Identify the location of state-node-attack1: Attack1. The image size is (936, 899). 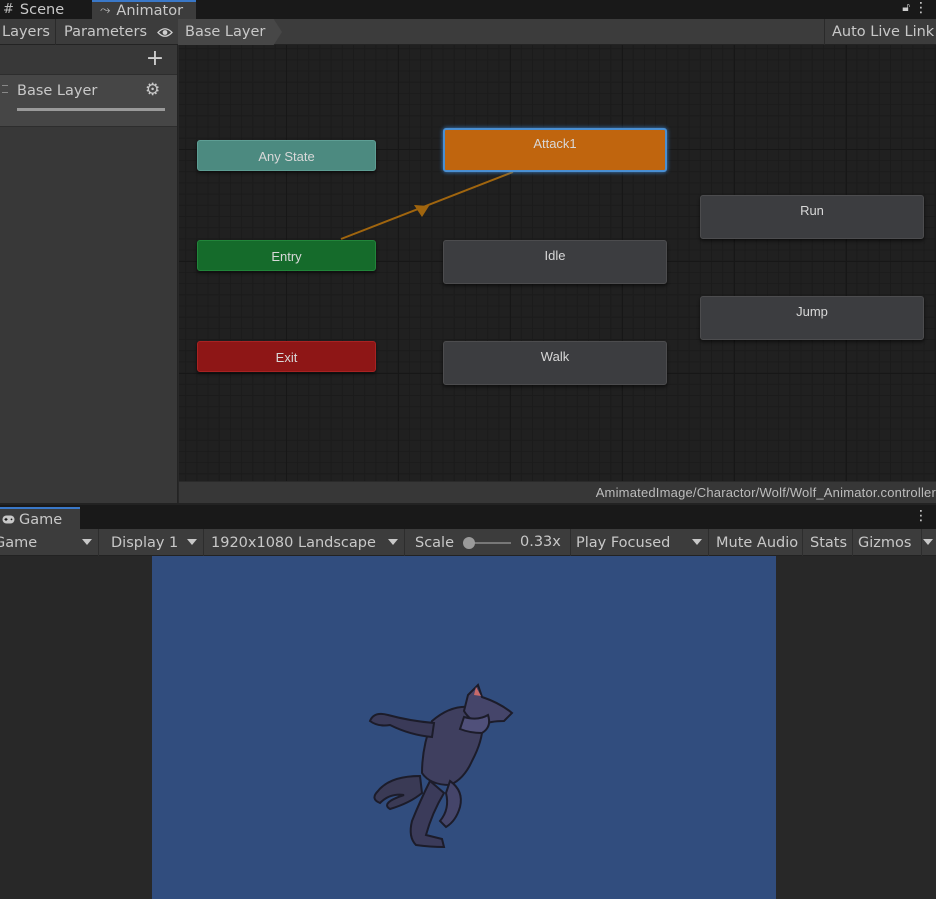
(555, 150).